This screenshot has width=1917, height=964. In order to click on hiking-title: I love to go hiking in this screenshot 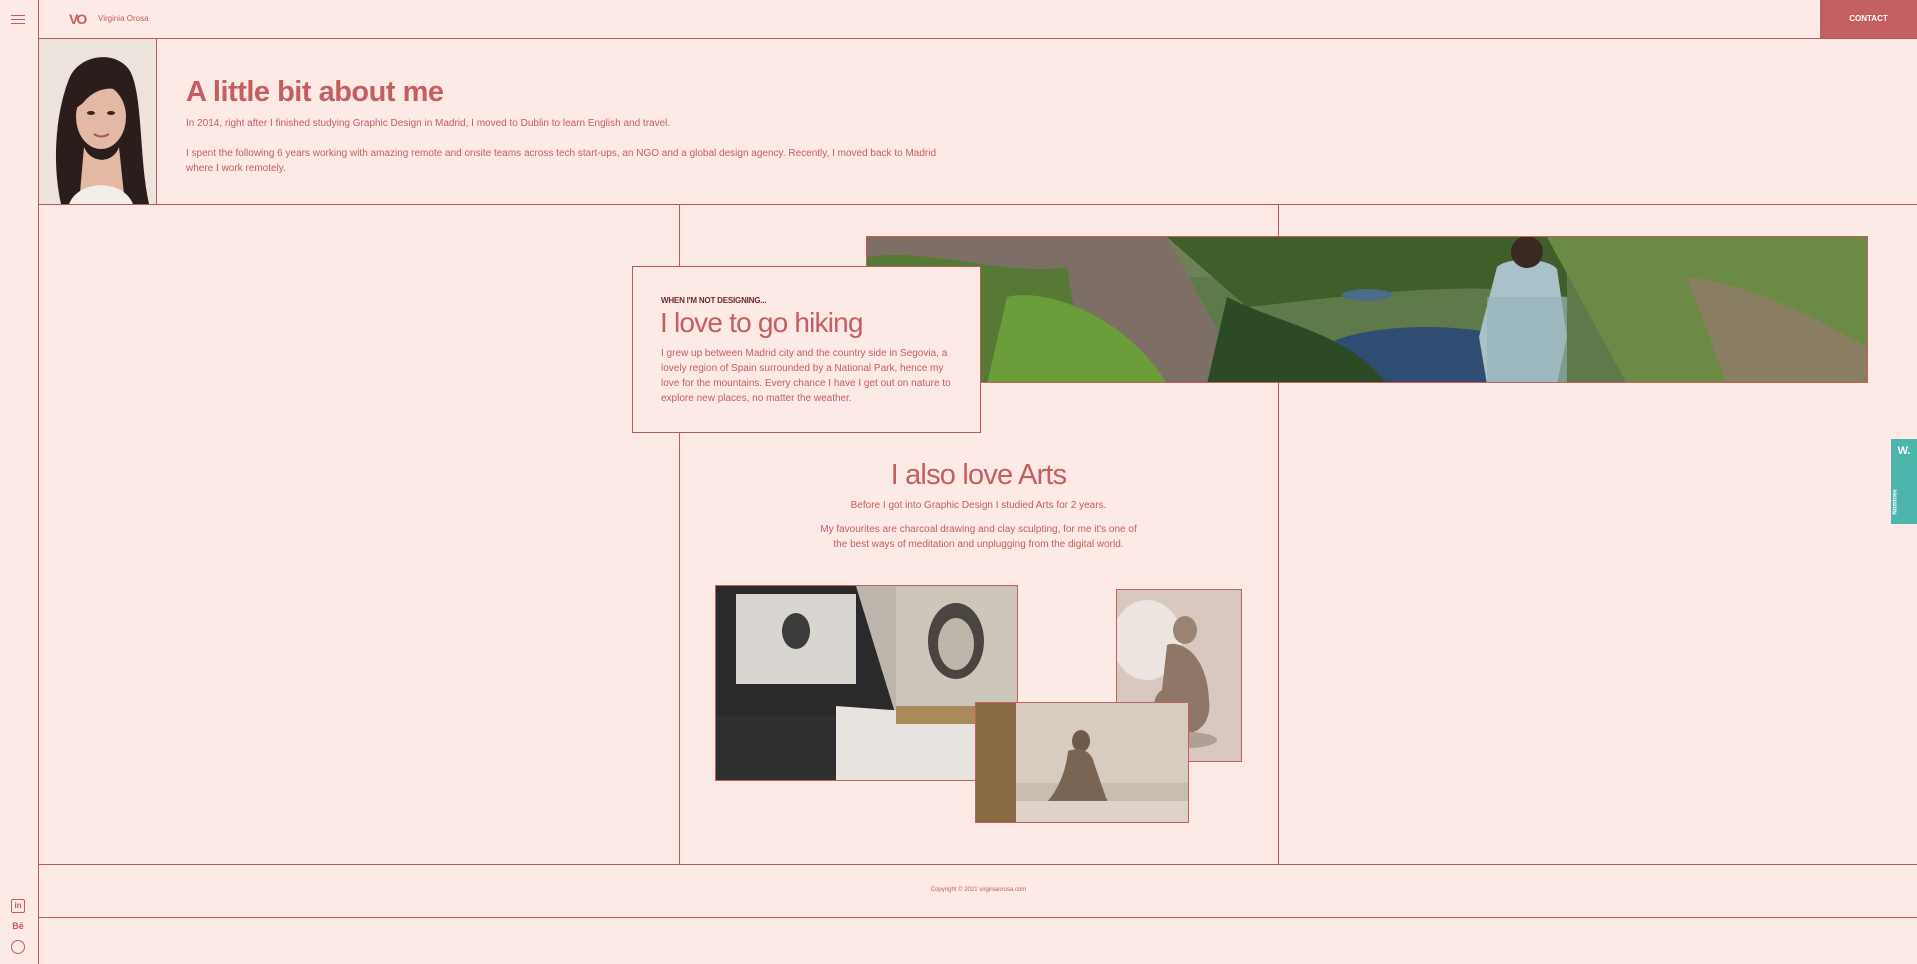, I will do `click(762, 322)`.